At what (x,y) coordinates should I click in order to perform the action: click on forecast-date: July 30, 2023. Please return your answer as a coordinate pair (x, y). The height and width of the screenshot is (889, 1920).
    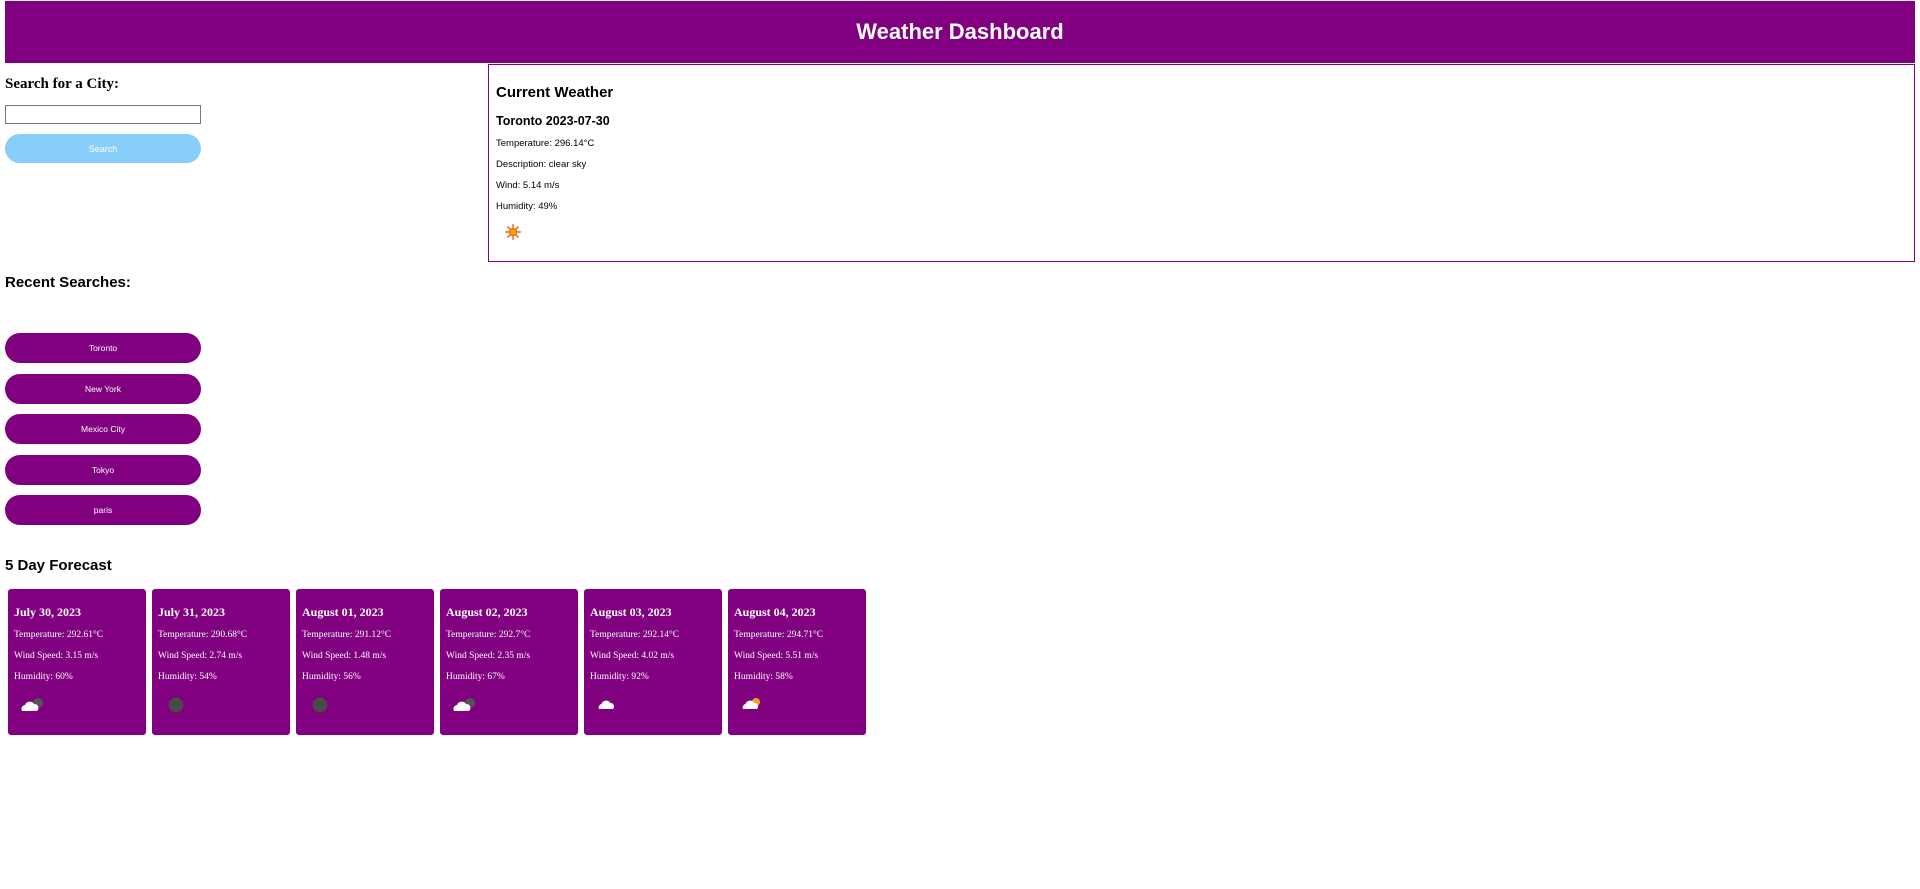
    Looking at the image, I should click on (48, 612).